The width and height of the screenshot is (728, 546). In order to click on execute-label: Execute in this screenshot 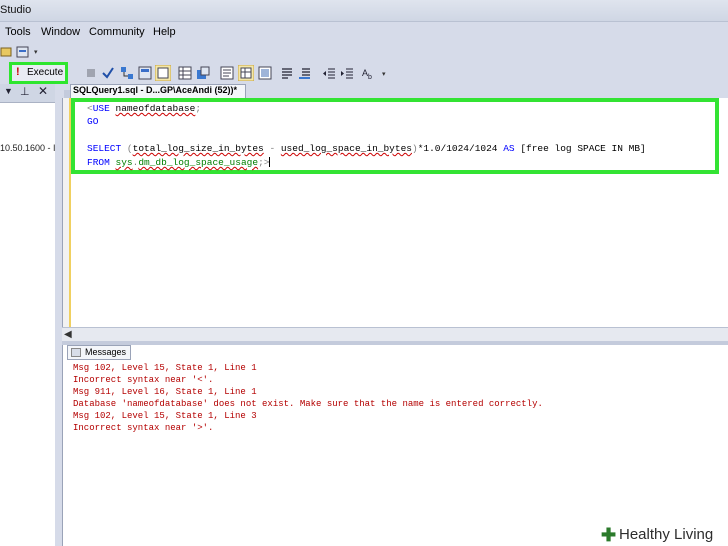, I will do `click(45, 72)`.